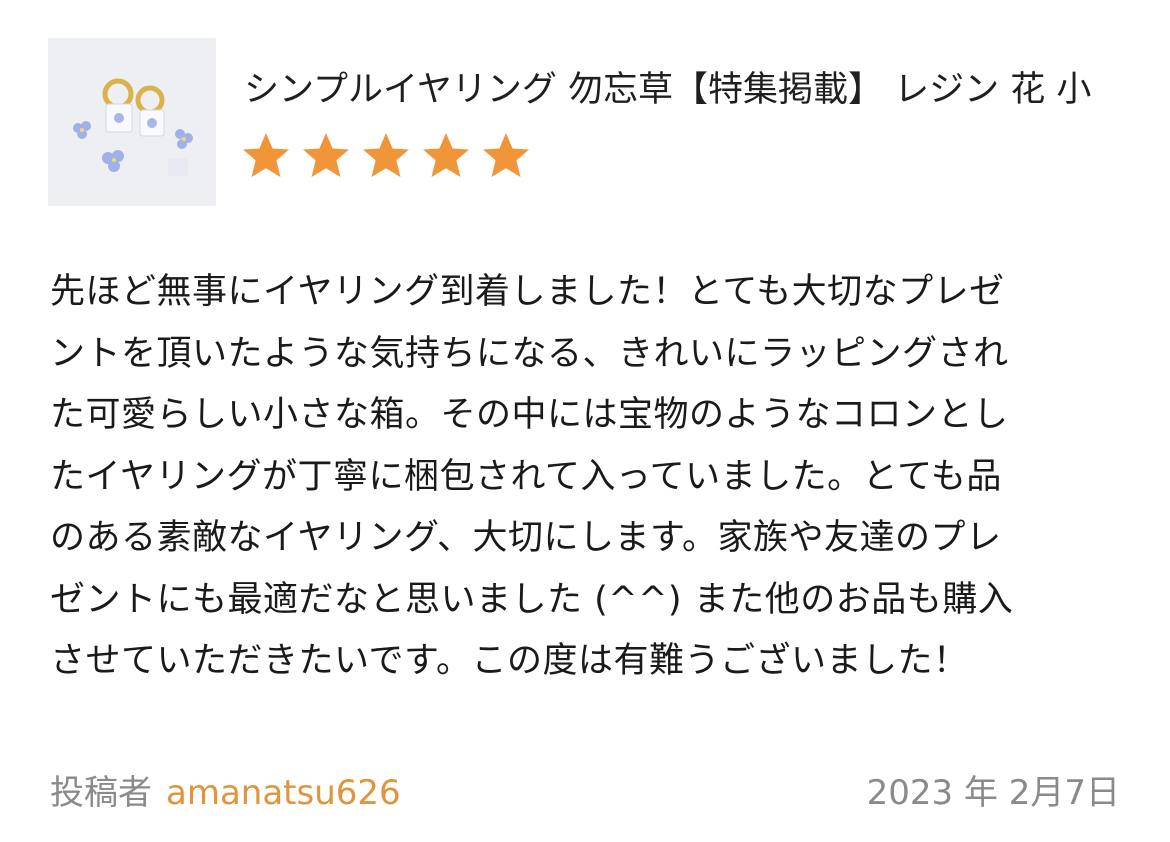 The width and height of the screenshot is (1170, 842). What do you see at coordinates (101, 793) in the screenshot?
I see `poster-label: 投稿者` at bounding box center [101, 793].